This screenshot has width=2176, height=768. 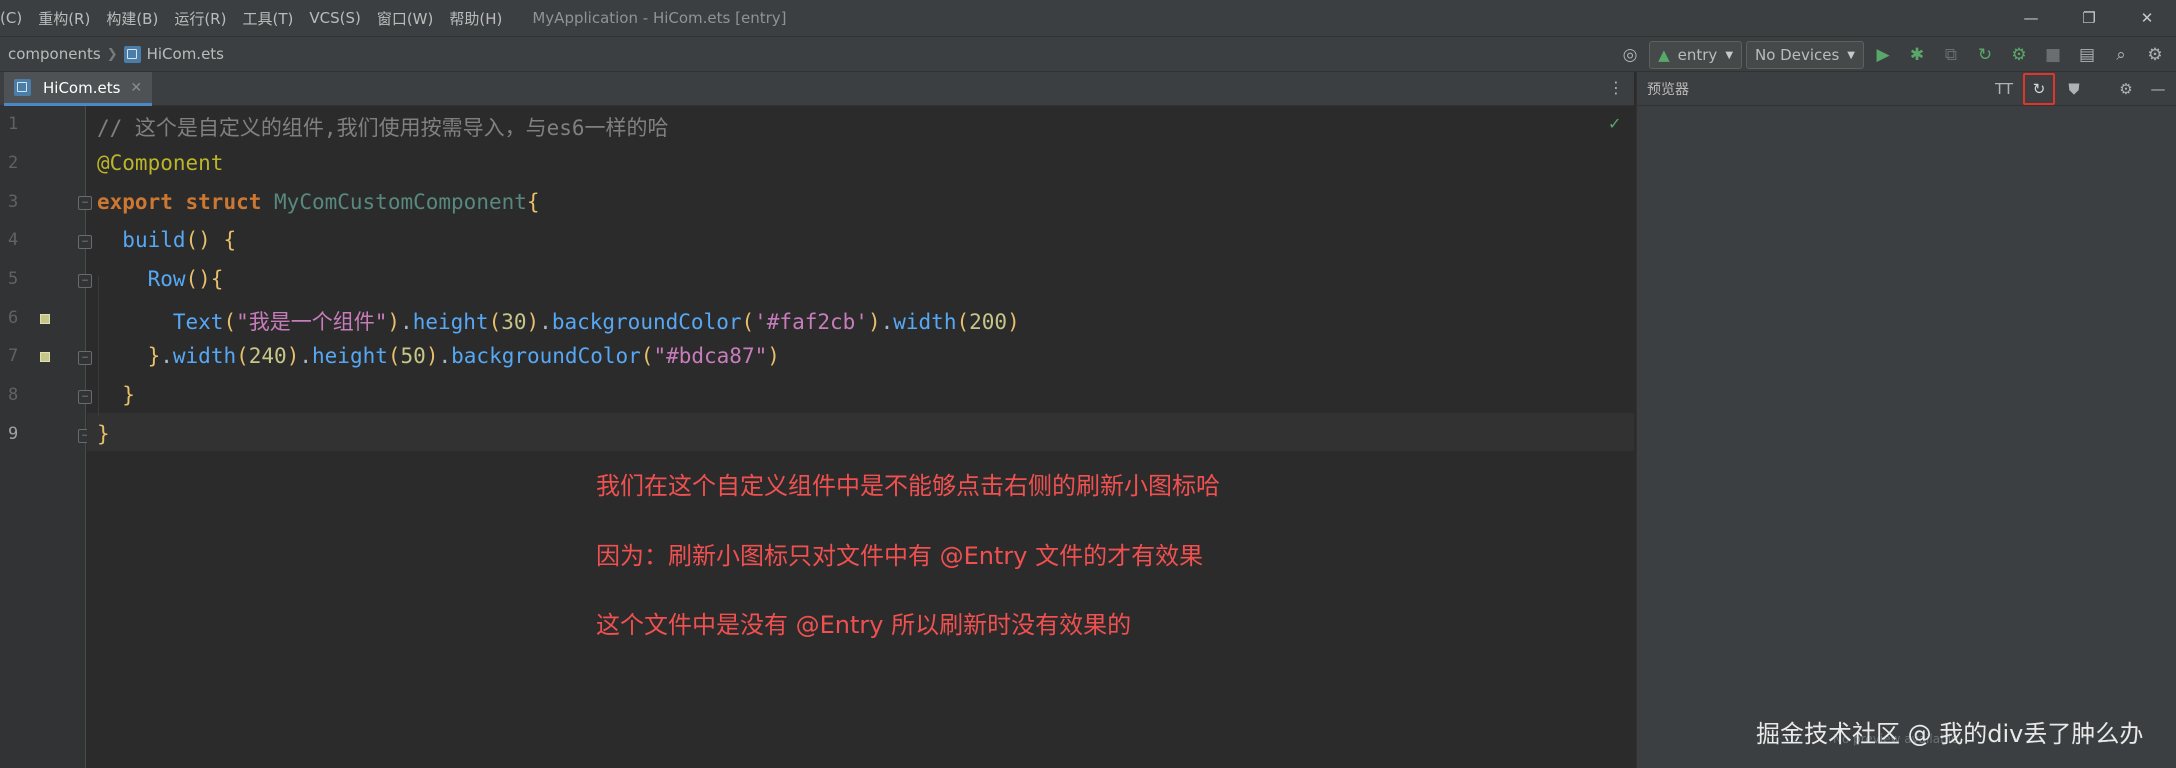 What do you see at coordinates (132, 18) in the screenshot?
I see `menu-build: 构建(B)` at bounding box center [132, 18].